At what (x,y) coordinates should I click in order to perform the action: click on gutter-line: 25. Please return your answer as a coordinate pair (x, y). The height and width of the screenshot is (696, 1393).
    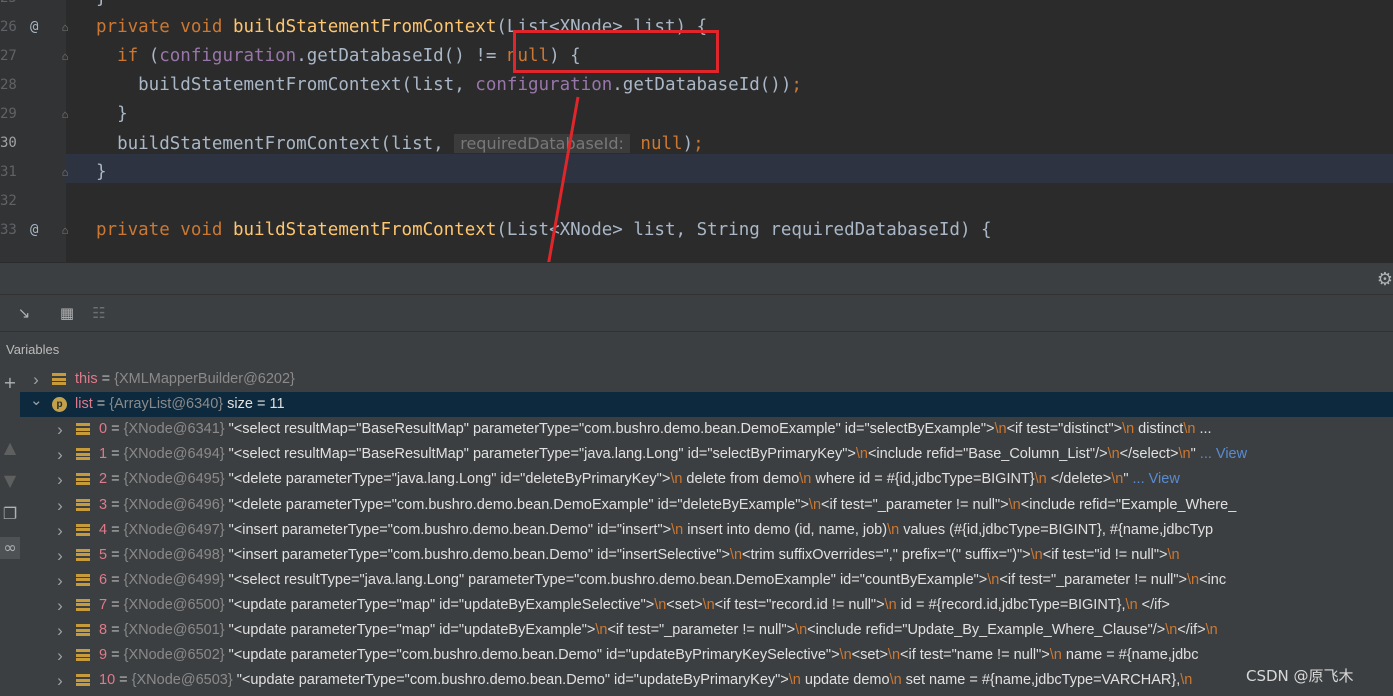
    Looking at the image, I should click on (33, 6).